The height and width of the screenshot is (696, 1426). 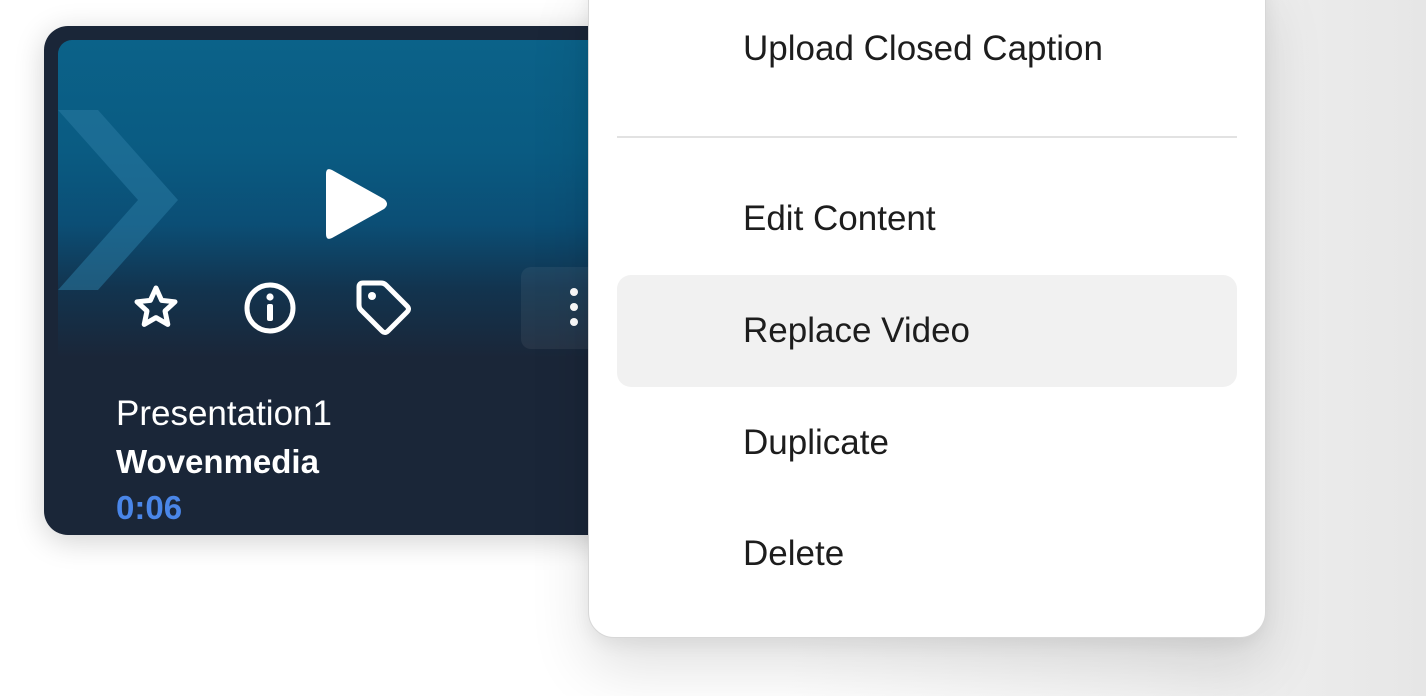 What do you see at coordinates (217, 461) in the screenshot?
I see `video-owner: Wovenmedia` at bounding box center [217, 461].